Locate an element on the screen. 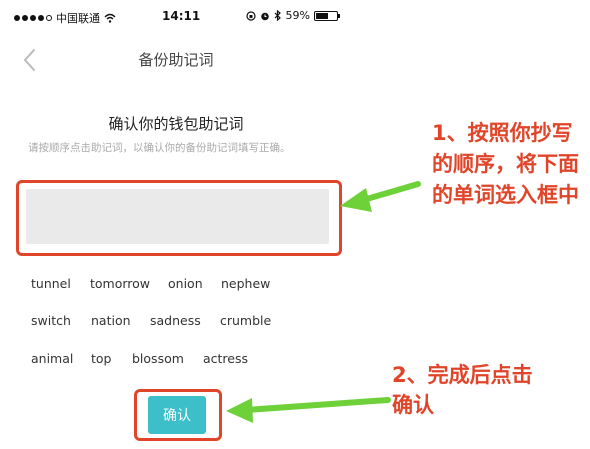  annotation-step2: 2、完成后点击确认 is located at coordinates (462, 390).